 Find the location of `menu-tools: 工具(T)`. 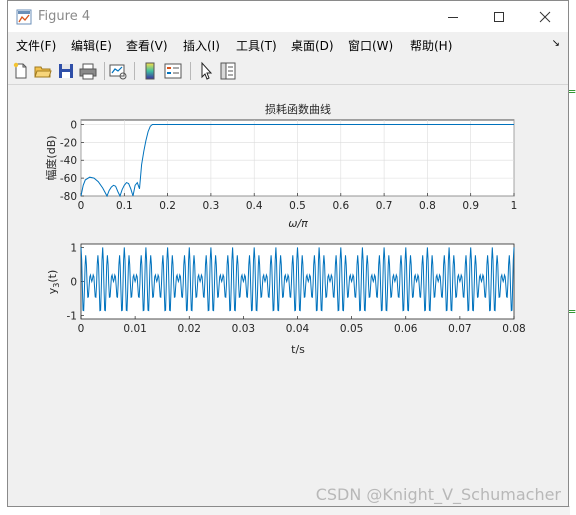

menu-tools: 工具(T) is located at coordinates (256, 45).